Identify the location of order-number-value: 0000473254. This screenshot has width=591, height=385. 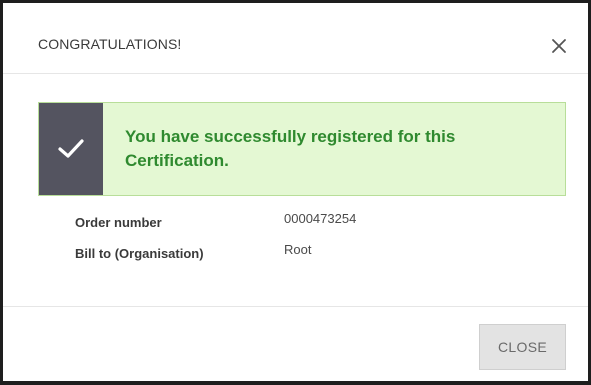
(320, 218).